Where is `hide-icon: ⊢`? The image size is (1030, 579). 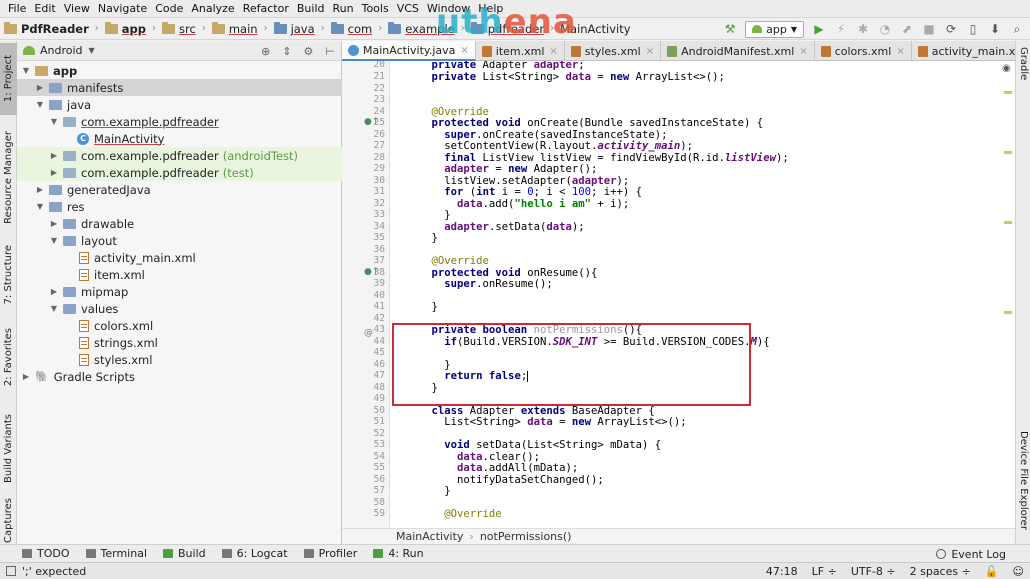 hide-icon: ⊢ is located at coordinates (330, 51).